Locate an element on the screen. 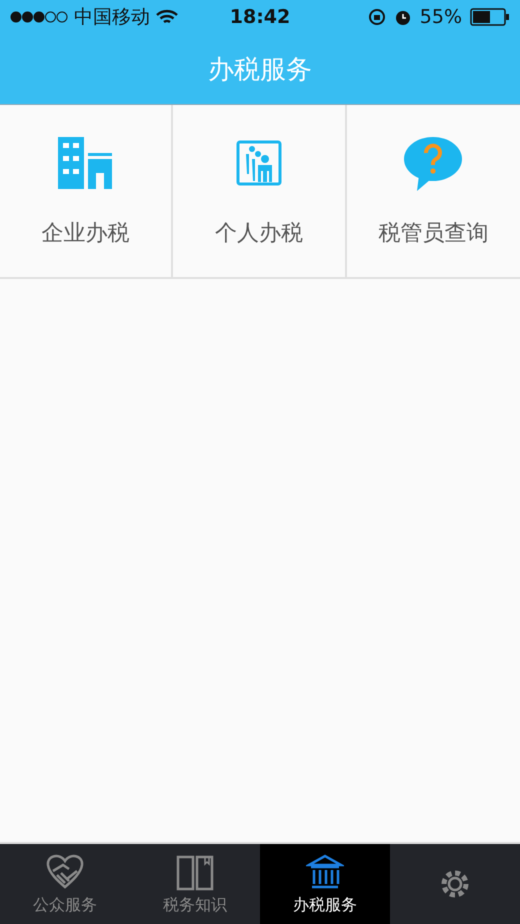  tab-label: 办税服务 is located at coordinates (325, 905).